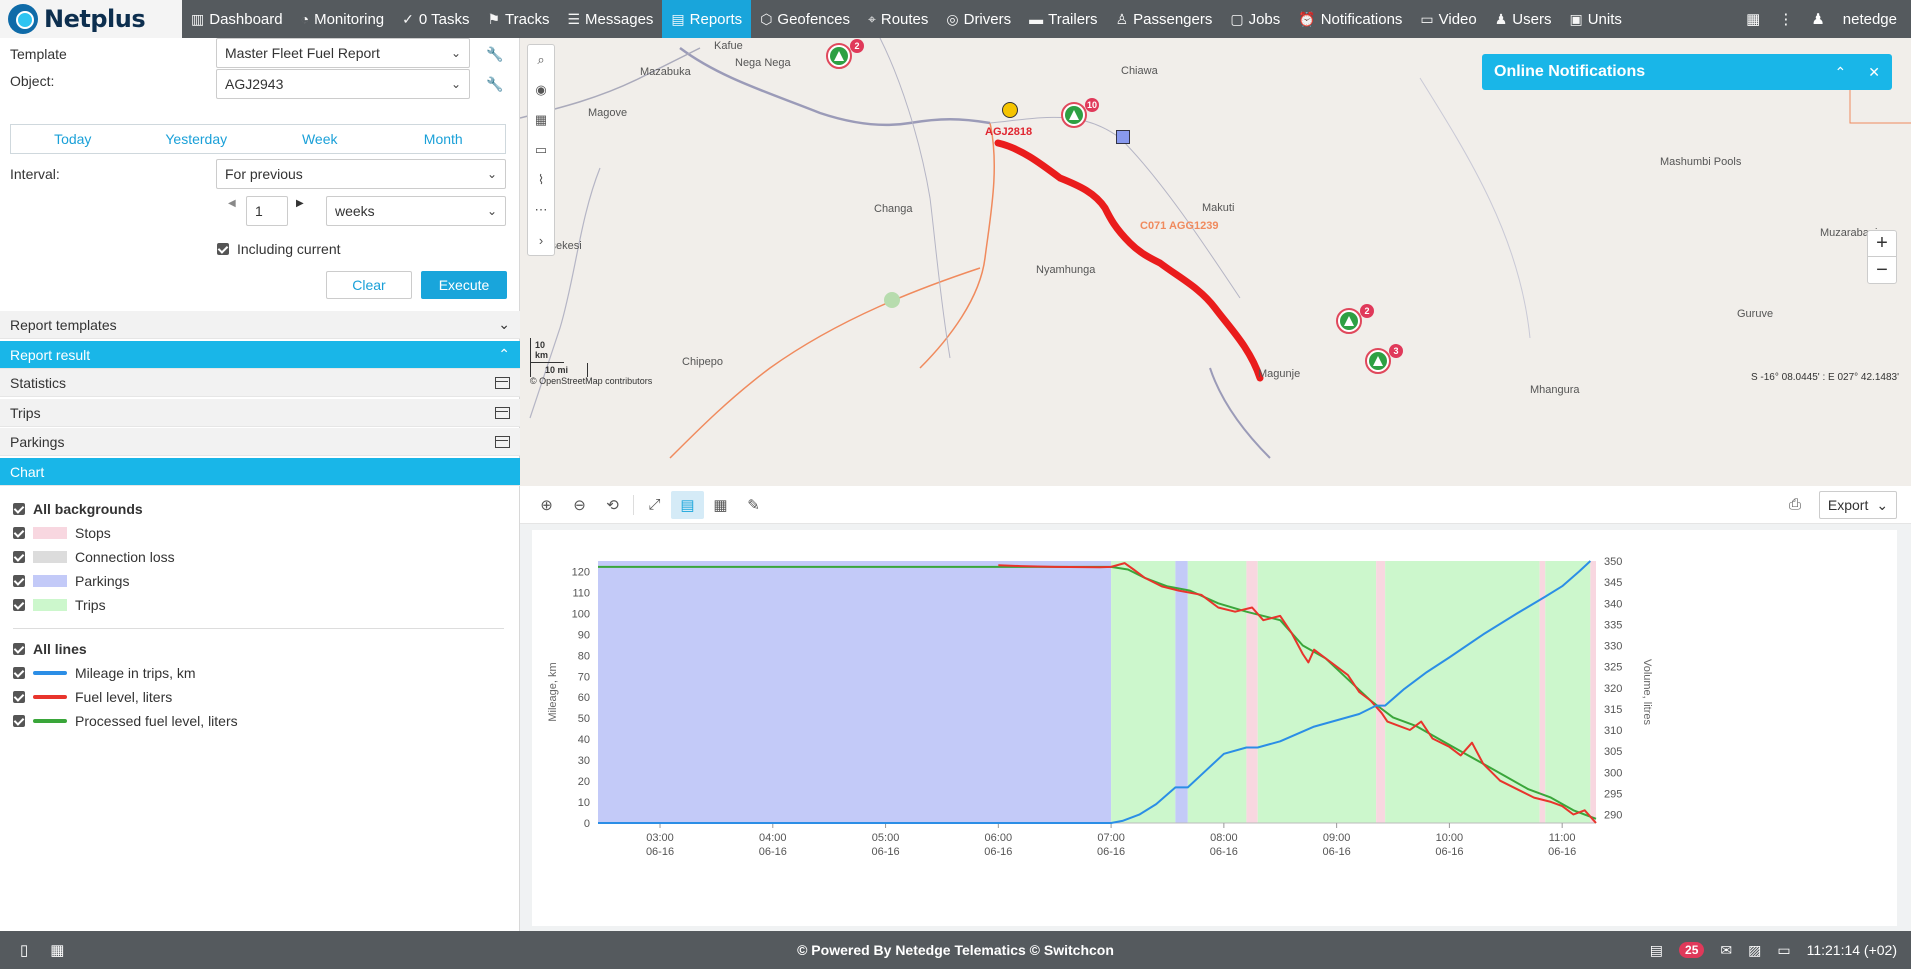 Image resolution: width=1911 pixels, height=969 pixels. Describe the element at coordinates (62, 533) in the screenshot. I see `legend-item-stops: Stops` at that location.